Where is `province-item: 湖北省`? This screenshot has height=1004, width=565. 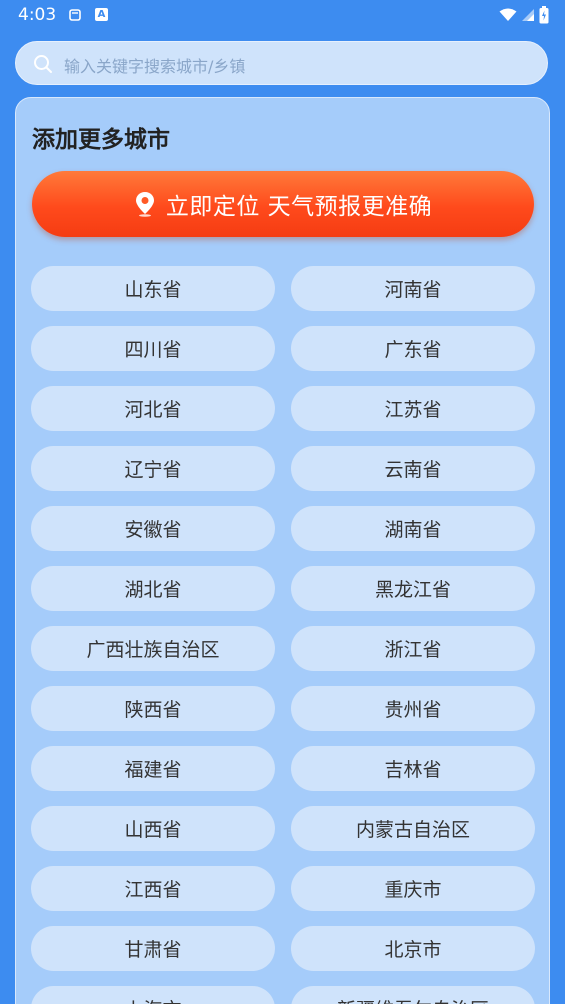 province-item: 湖北省 is located at coordinates (153, 588).